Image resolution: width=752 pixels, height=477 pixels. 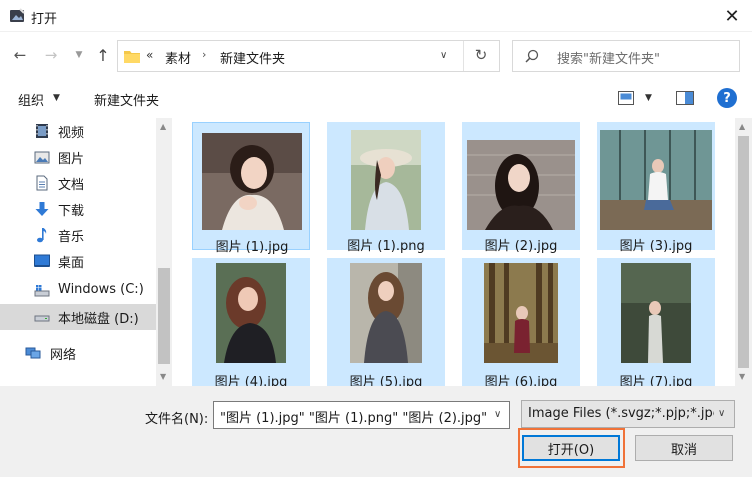 What do you see at coordinates (252, 247) in the screenshot?
I see `file-name: 图片 (1).jpg` at bounding box center [252, 247].